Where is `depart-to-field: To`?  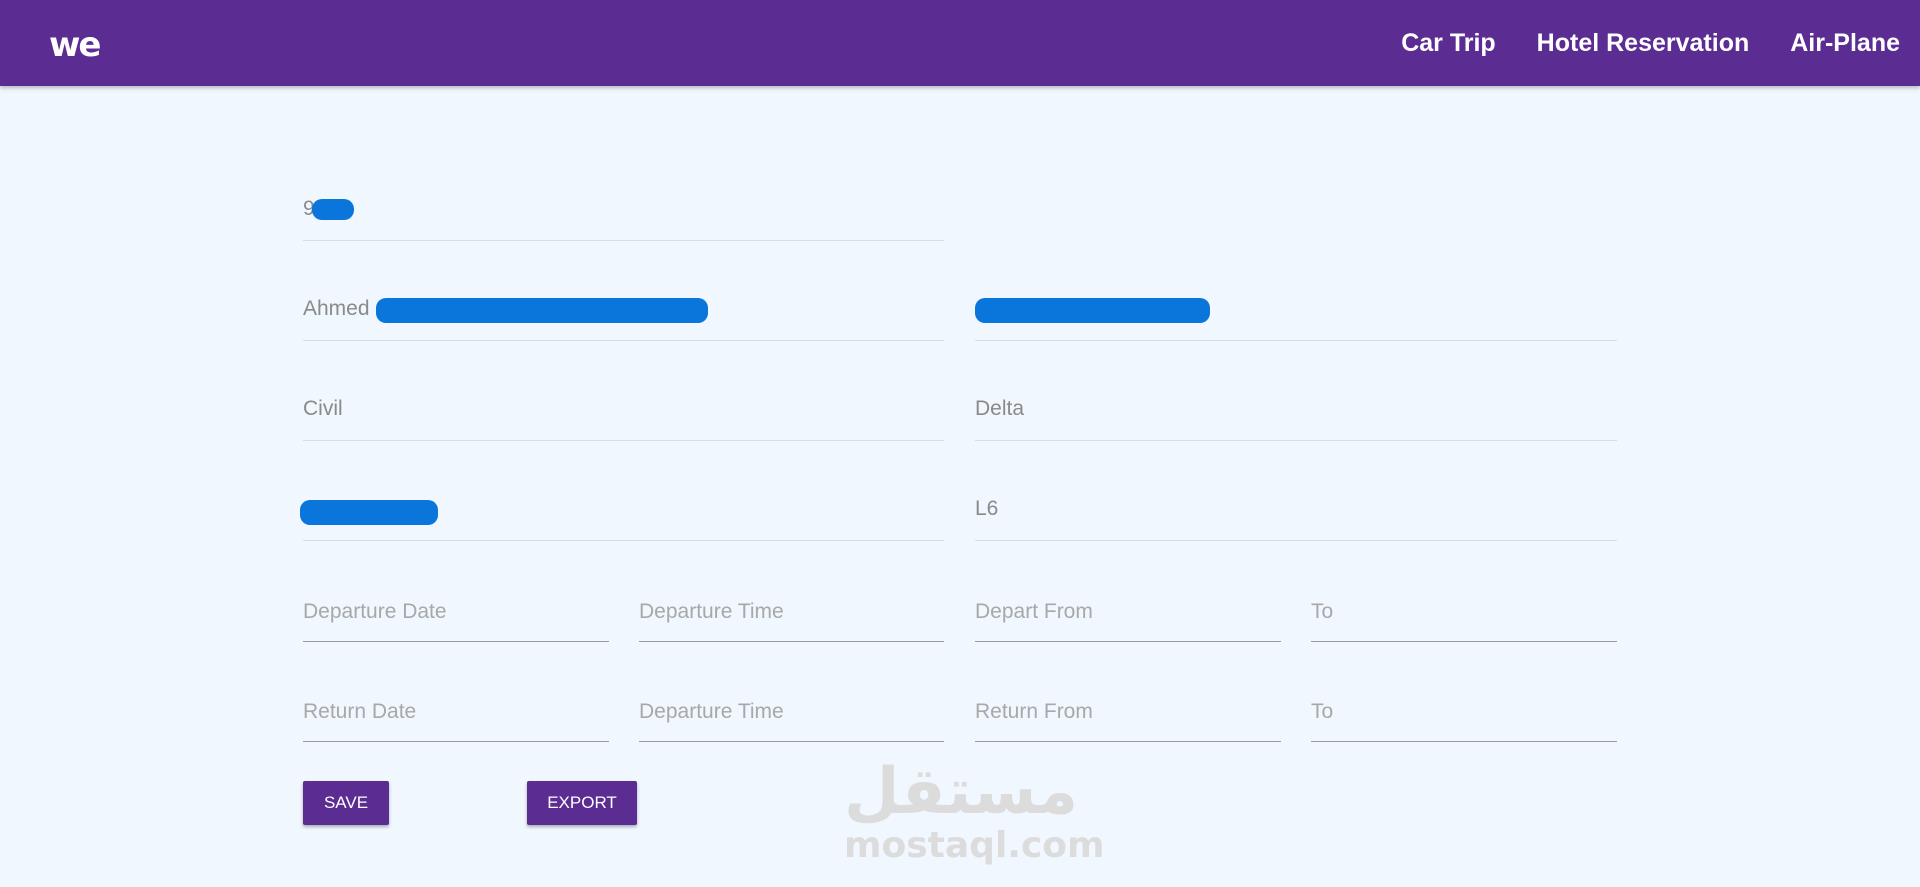
depart-to-field: To is located at coordinates (1464, 611).